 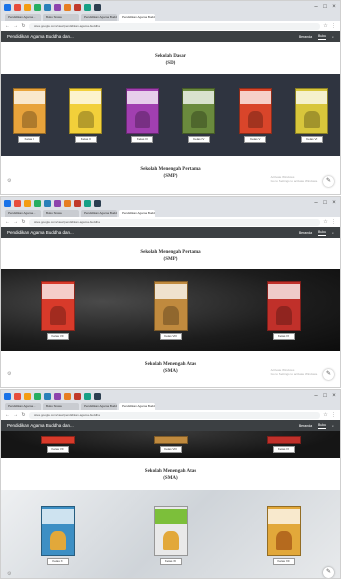 What do you see at coordinates (57, 449) in the screenshot?
I see `kelas-button: Kelas VII` at bounding box center [57, 449].